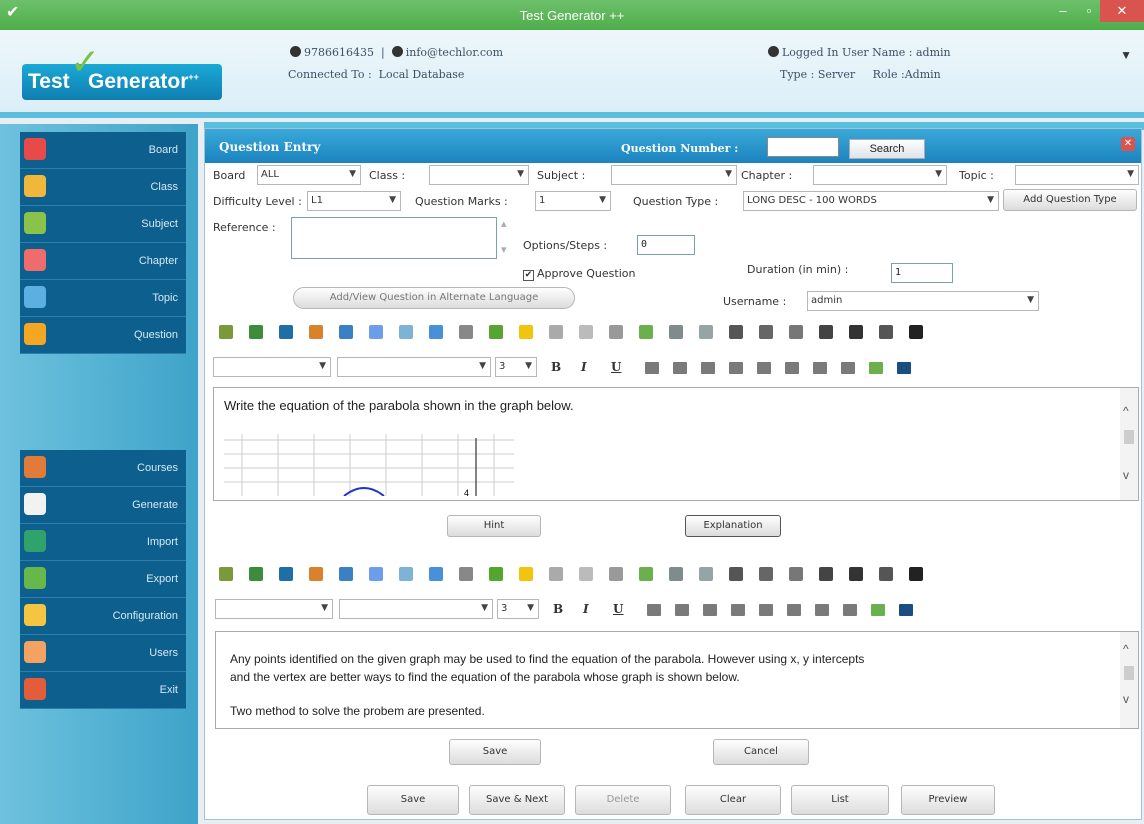 This screenshot has width=1144, height=824. Describe the element at coordinates (948, 800) in the screenshot. I see `preview-button: Preview` at that location.